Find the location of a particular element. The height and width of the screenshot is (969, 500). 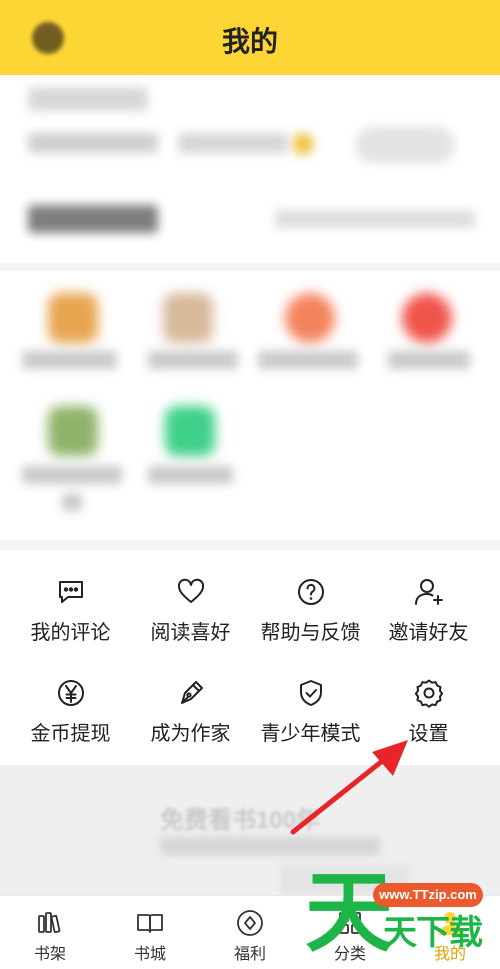

invite-user-icon is located at coordinates (428, 592).